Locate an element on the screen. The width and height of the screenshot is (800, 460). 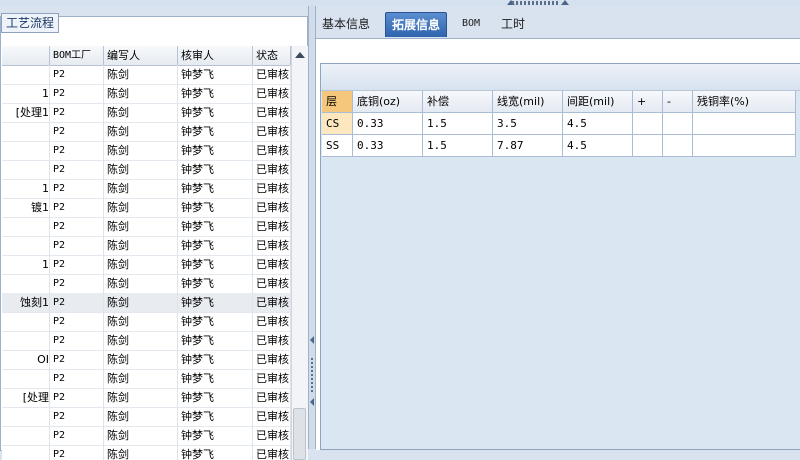
tab-work-hours: 工时 is located at coordinates (513, 24).